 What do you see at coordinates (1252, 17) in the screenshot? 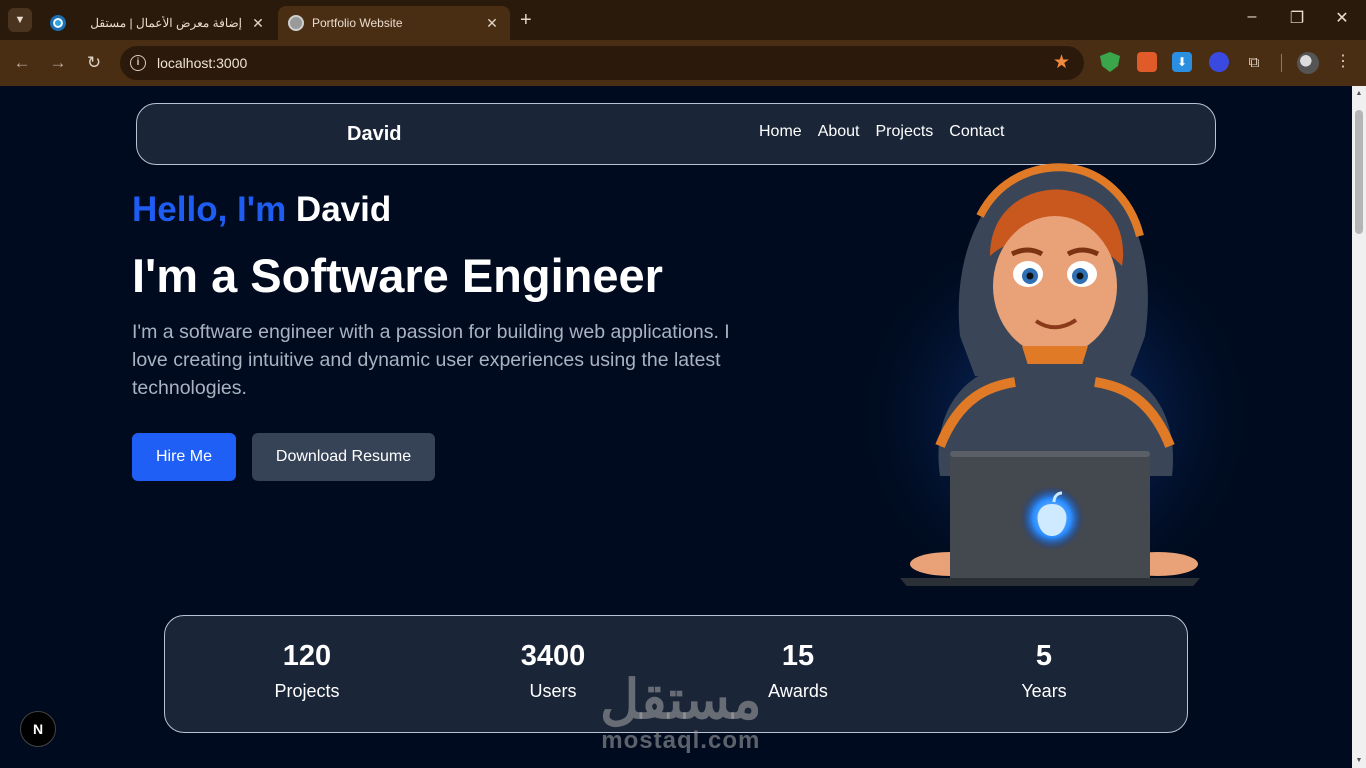
I see `minimize-button: –` at bounding box center [1252, 17].